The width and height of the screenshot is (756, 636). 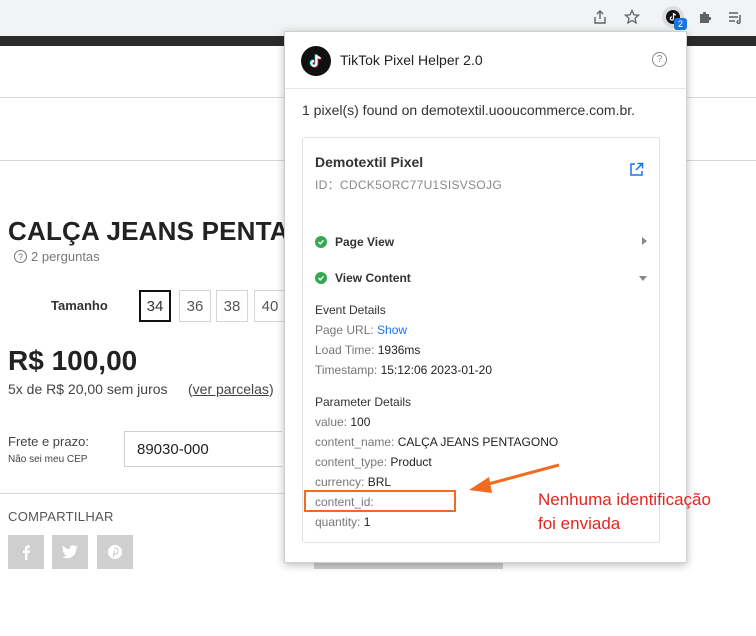 I want to click on annotation-text: Nenhuma identificação foi enviada, so click(x=624, y=512).